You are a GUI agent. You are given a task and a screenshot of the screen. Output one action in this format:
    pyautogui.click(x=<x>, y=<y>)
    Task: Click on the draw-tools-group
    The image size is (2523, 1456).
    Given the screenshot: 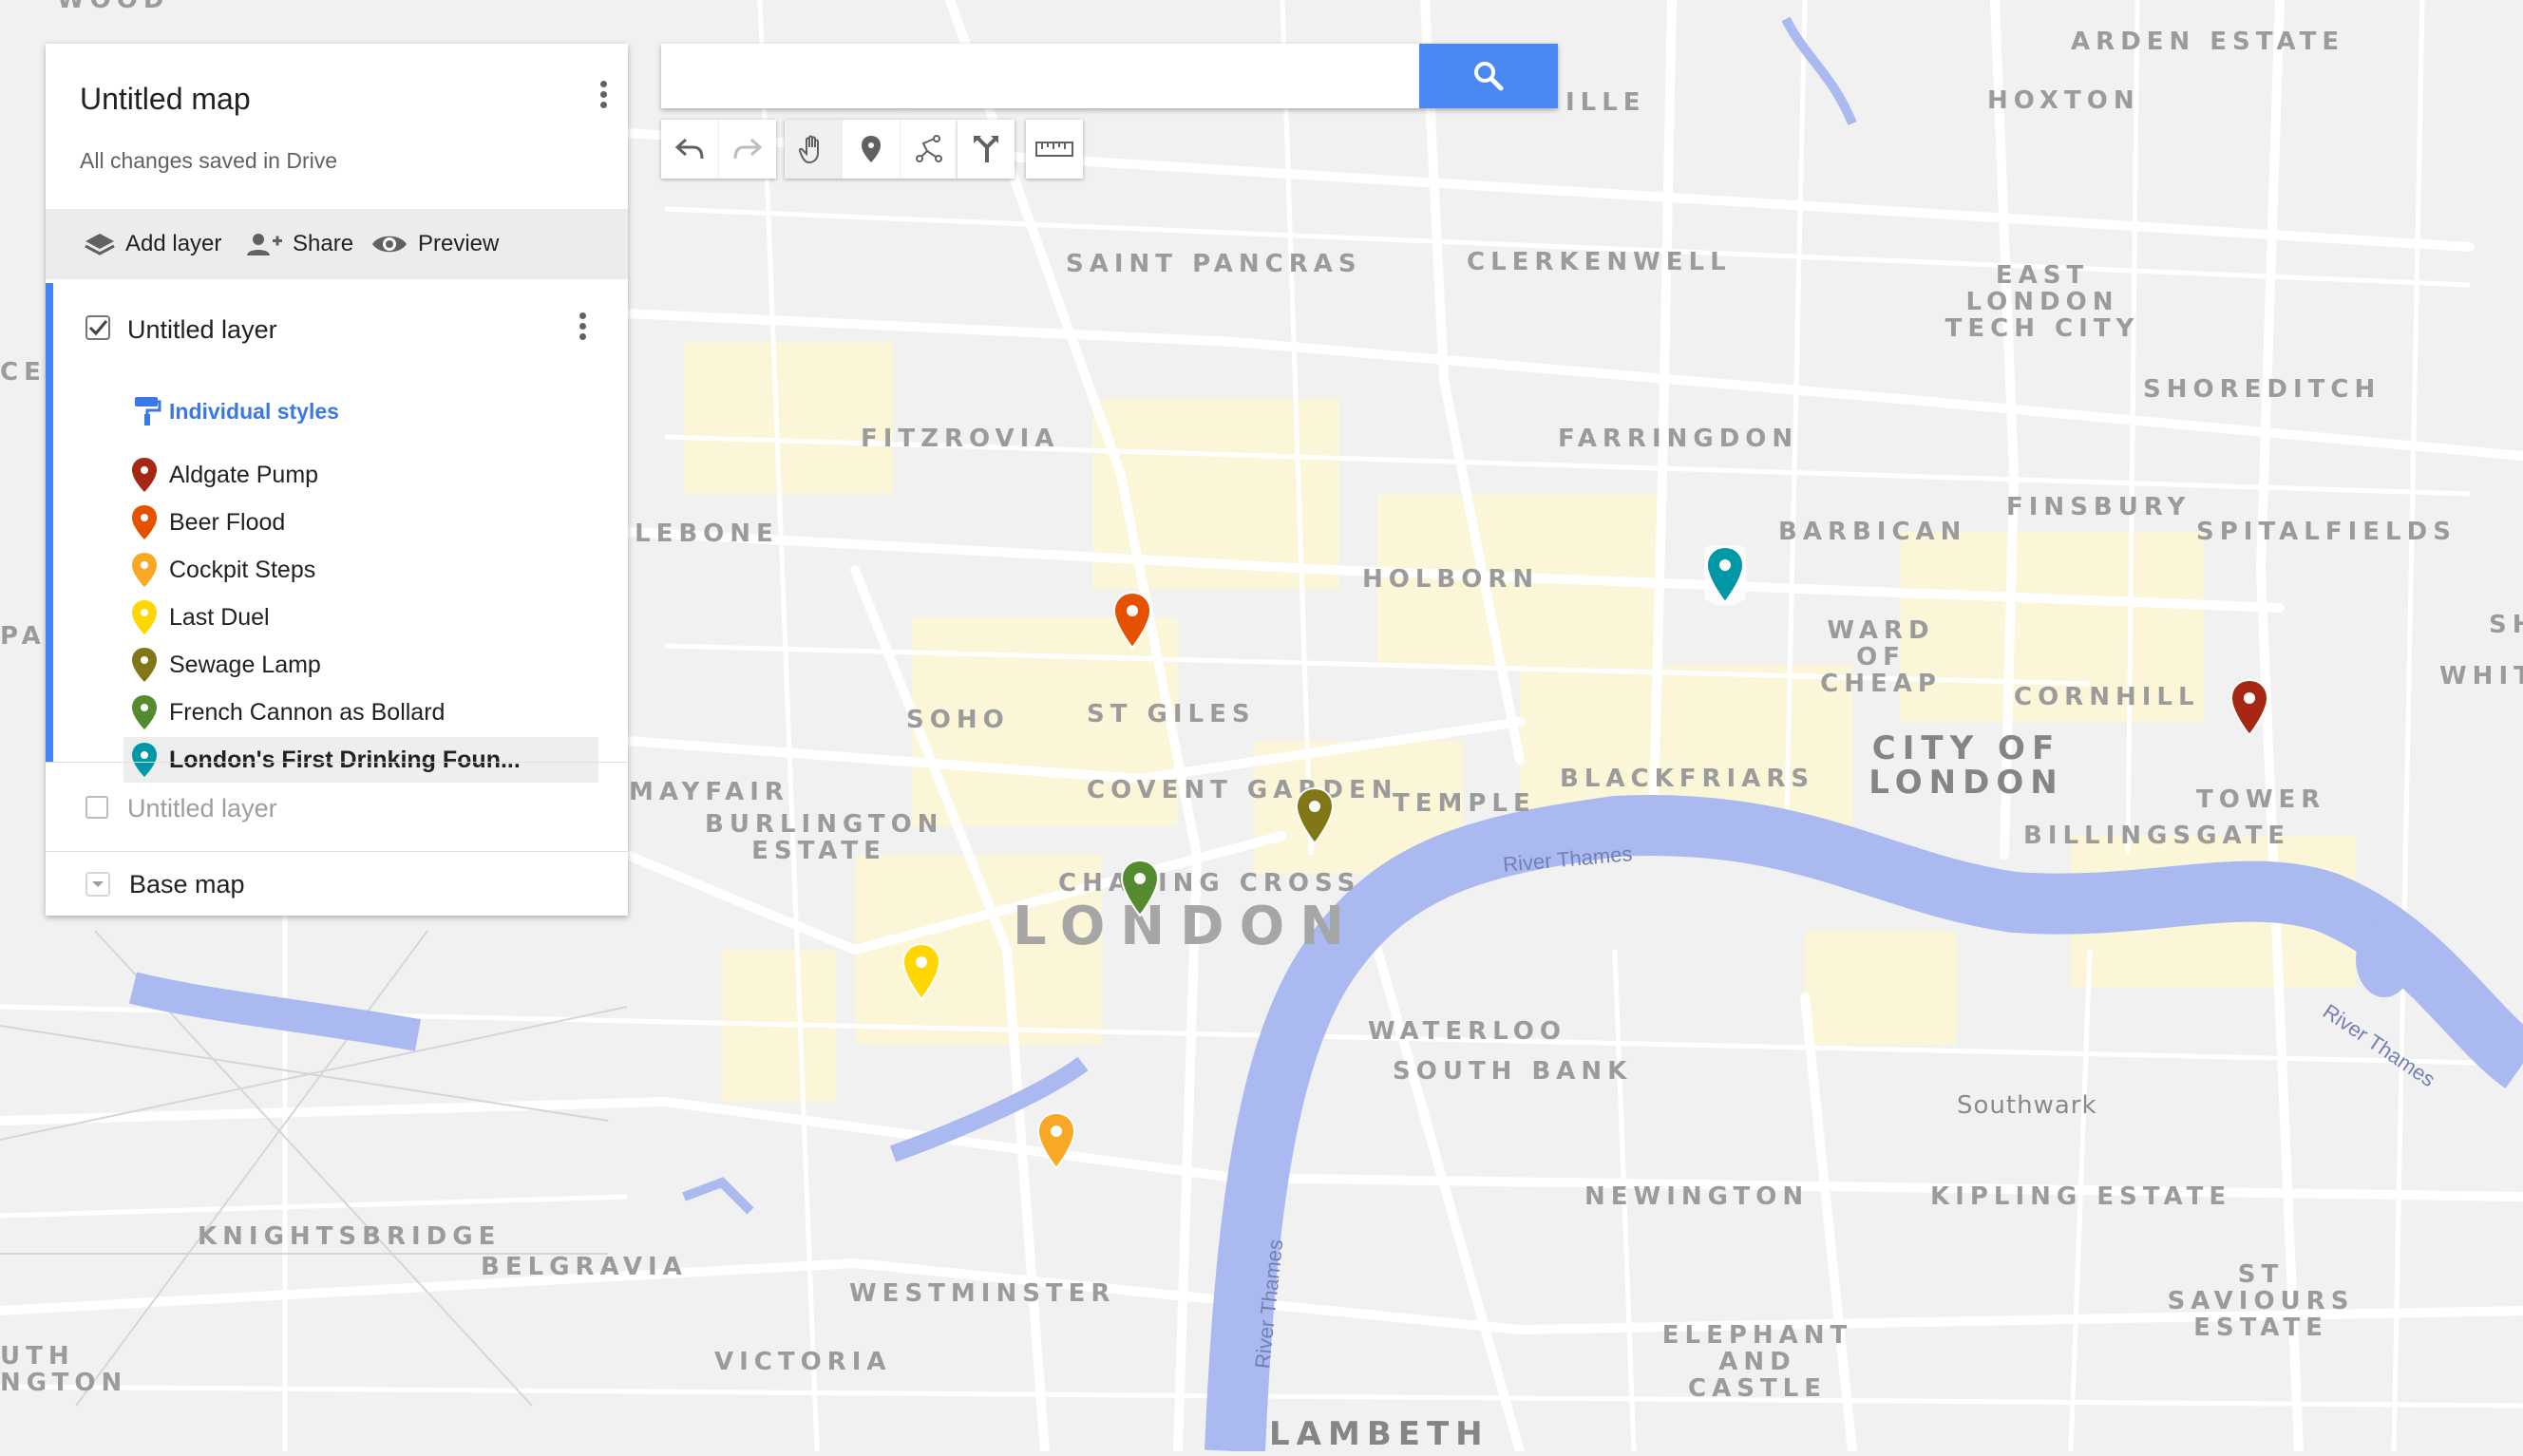 What is the action you would take?
    pyautogui.click(x=872, y=149)
    